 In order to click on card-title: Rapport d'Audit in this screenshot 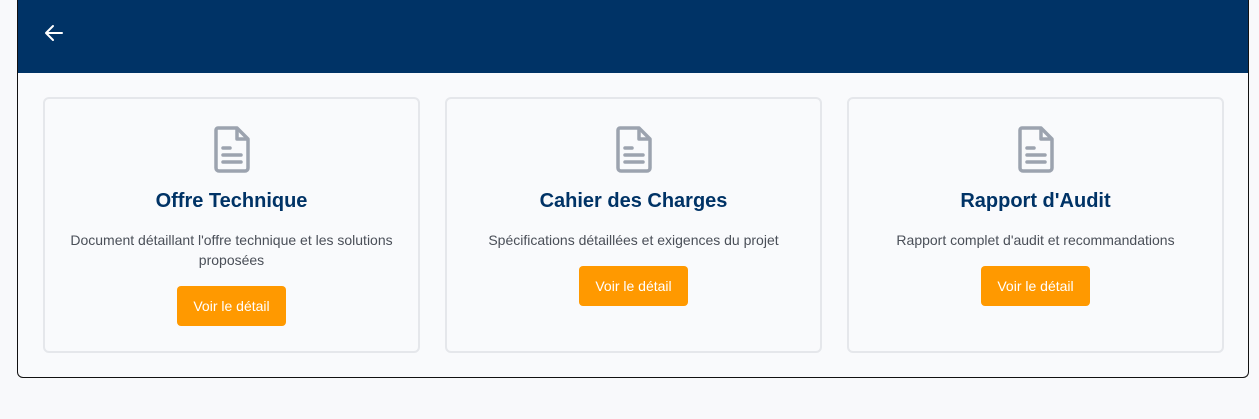, I will do `click(1035, 201)`.